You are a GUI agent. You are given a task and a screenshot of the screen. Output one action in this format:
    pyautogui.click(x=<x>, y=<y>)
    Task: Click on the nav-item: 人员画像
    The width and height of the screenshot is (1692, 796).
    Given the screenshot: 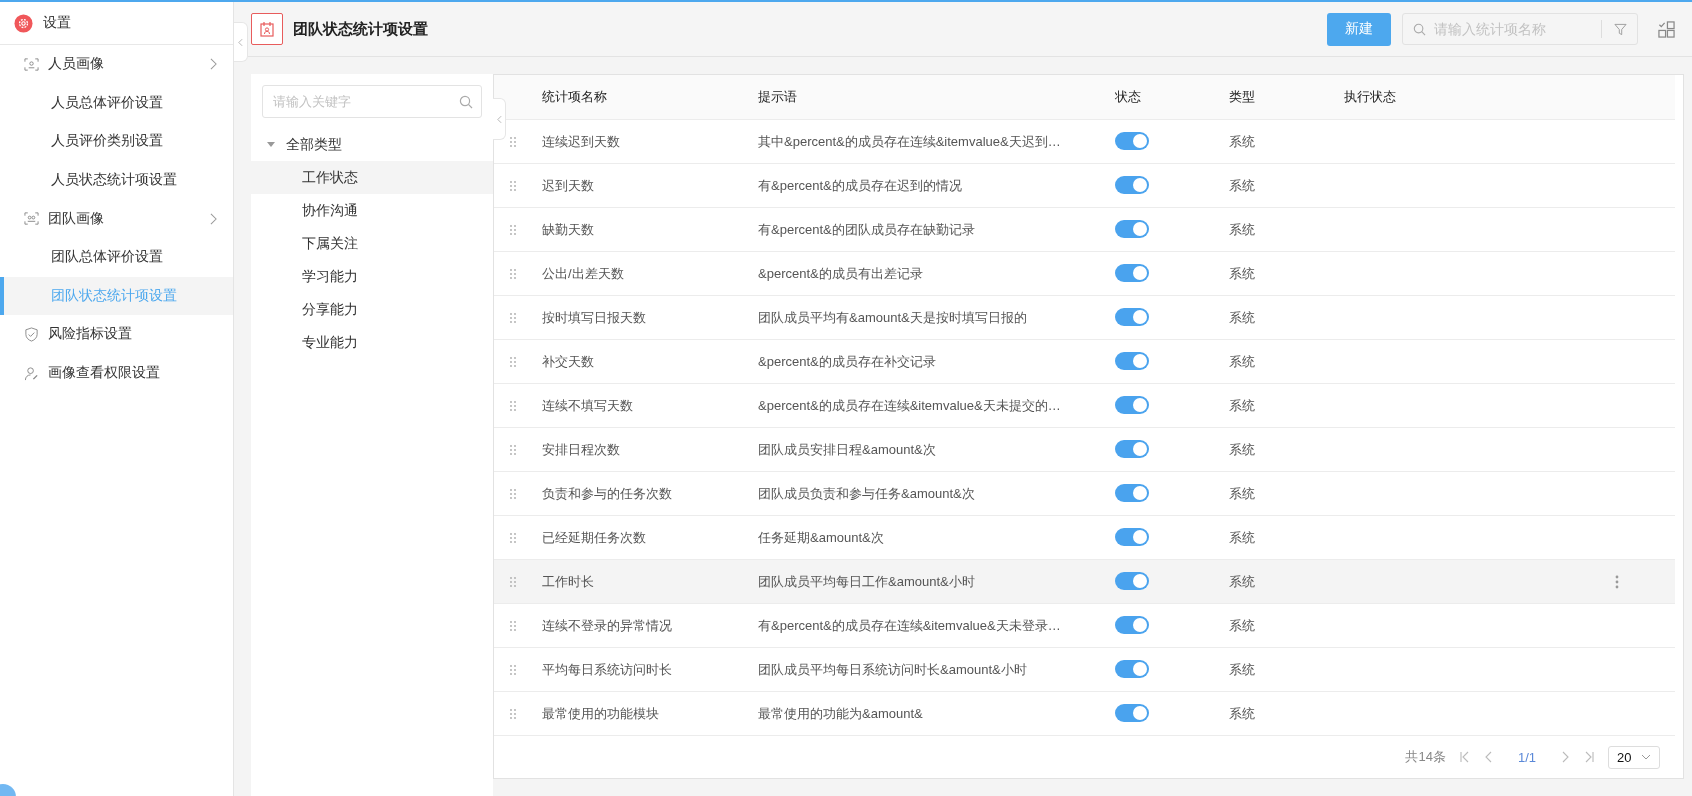 What is the action you would take?
    pyautogui.click(x=116, y=64)
    